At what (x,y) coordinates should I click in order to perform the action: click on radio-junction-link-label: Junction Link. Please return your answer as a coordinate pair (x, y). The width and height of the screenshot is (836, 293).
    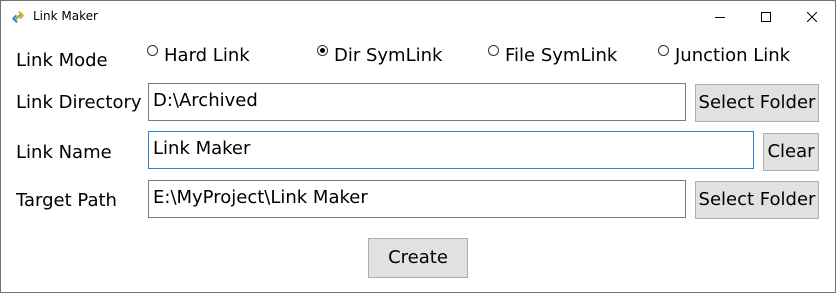
    Looking at the image, I should click on (733, 55).